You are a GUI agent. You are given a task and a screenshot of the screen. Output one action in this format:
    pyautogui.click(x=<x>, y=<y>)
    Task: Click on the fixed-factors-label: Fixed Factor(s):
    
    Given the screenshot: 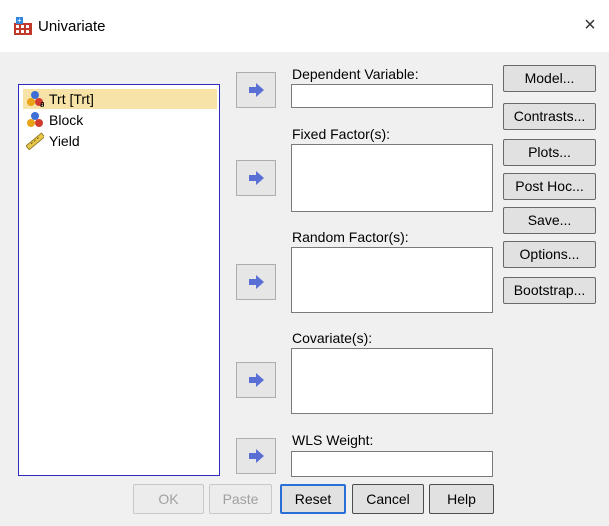 What is the action you would take?
    pyautogui.click(x=341, y=134)
    